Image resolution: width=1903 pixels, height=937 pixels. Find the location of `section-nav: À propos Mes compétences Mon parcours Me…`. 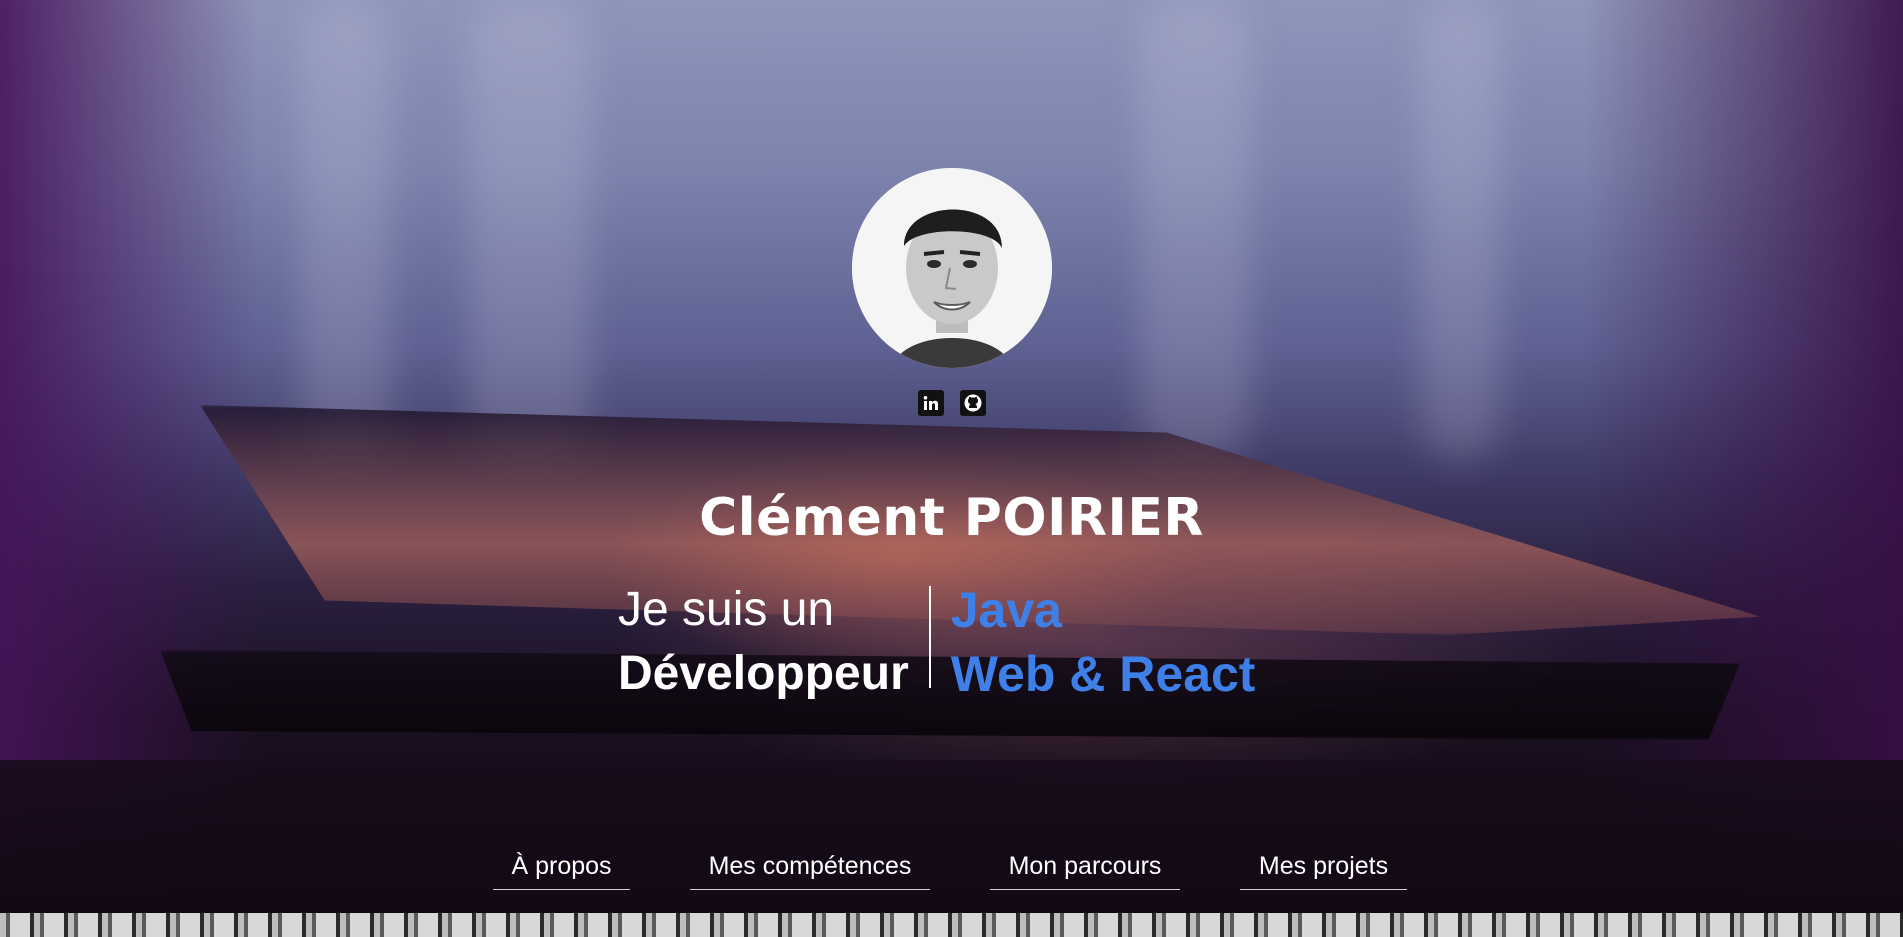

section-nav: À propos Mes compétences Mon parcours Me… is located at coordinates (950, 871).